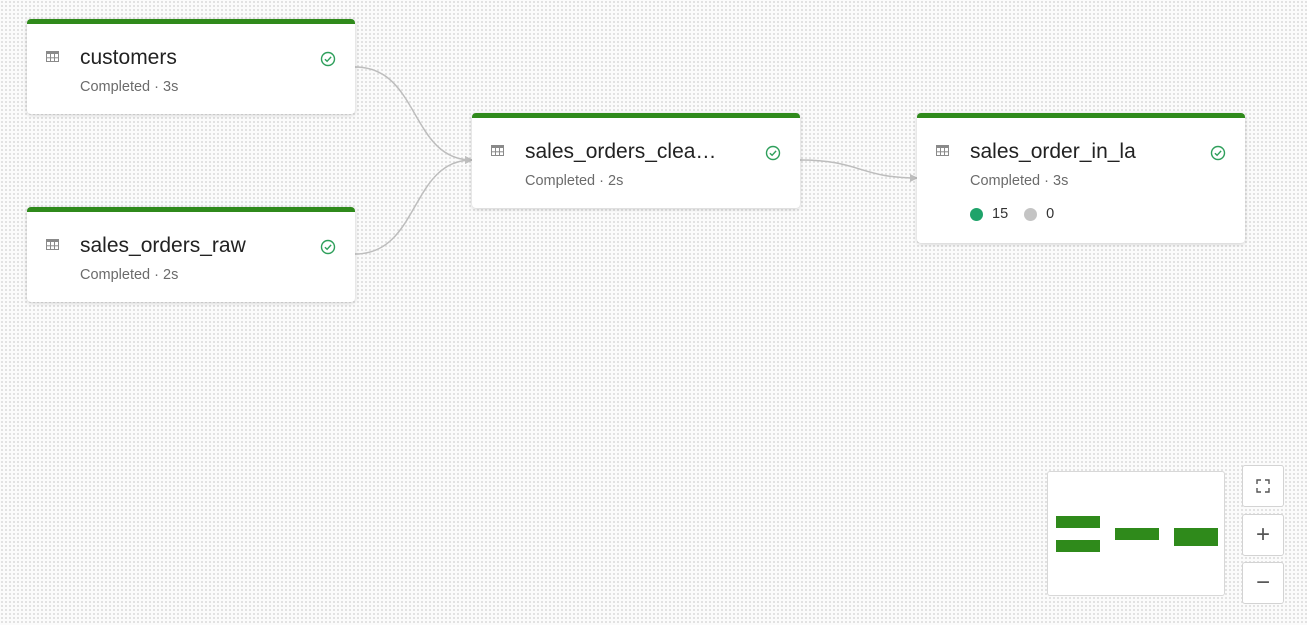 This screenshot has width=1307, height=625. I want to click on rows-written-count: 15, so click(1000, 214).